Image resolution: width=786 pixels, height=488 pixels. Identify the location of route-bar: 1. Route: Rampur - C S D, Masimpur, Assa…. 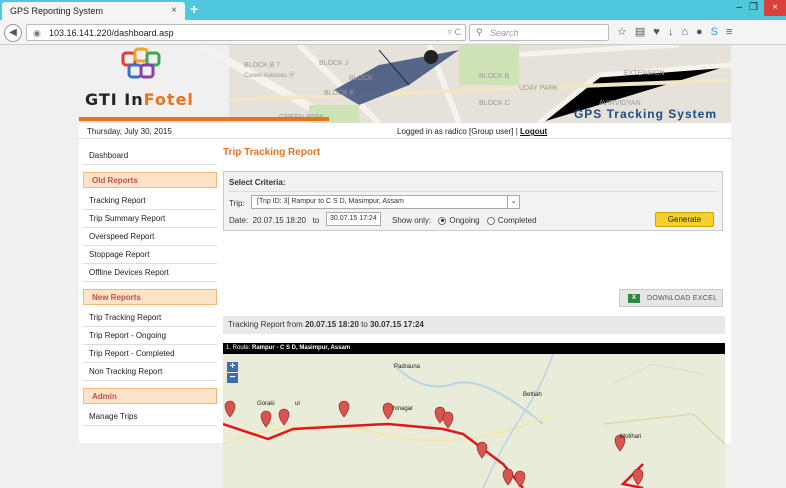
(474, 348).